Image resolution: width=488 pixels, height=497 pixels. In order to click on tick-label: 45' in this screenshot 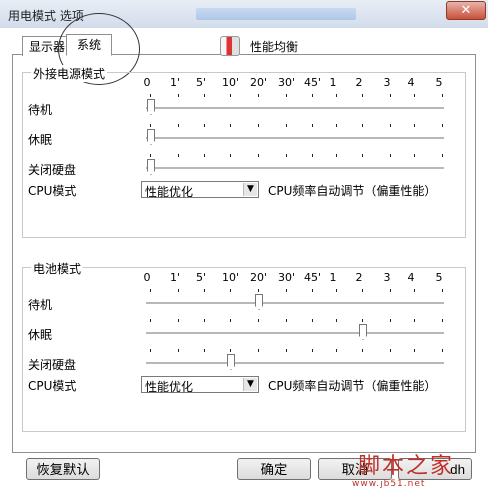, I will do `click(313, 277)`.